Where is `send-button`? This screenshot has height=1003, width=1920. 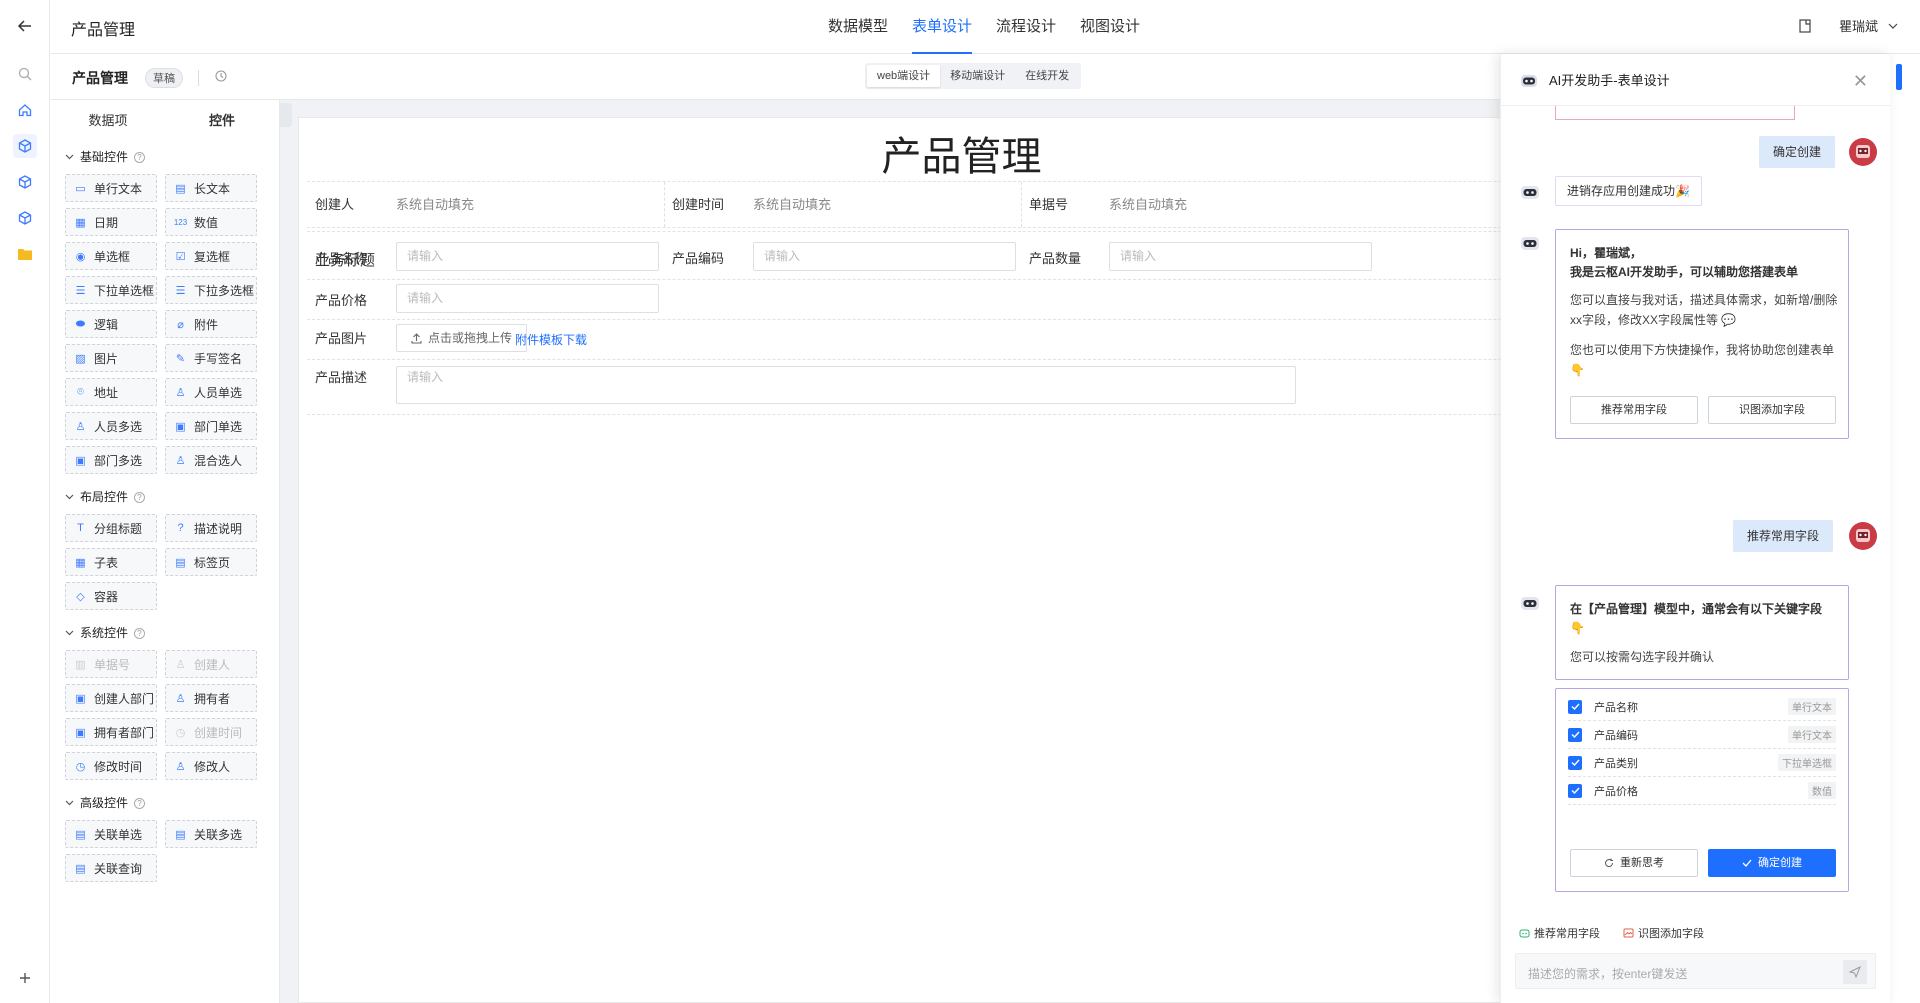
send-button is located at coordinates (1855, 972).